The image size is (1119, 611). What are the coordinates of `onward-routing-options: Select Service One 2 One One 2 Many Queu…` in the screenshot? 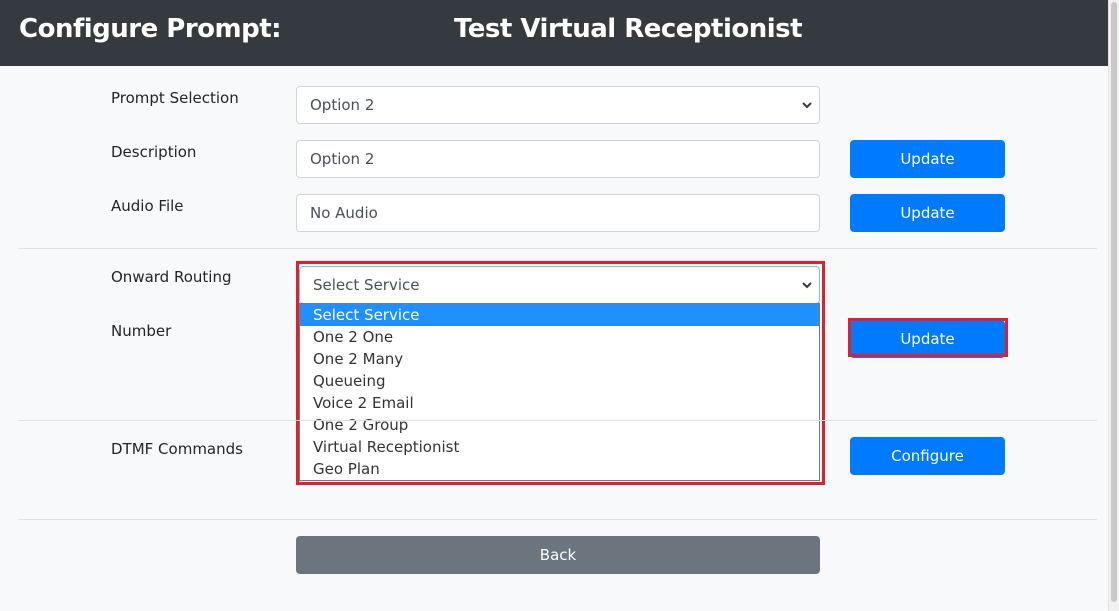 It's located at (559, 392).